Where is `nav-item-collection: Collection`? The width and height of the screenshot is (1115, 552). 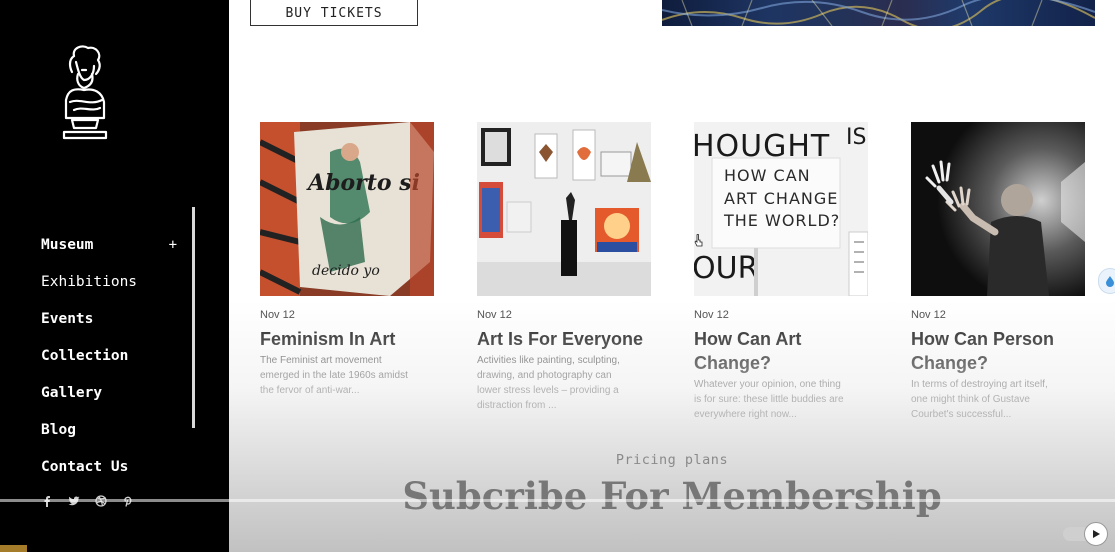 nav-item-collection: Collection is located at coordinates (111, 355).